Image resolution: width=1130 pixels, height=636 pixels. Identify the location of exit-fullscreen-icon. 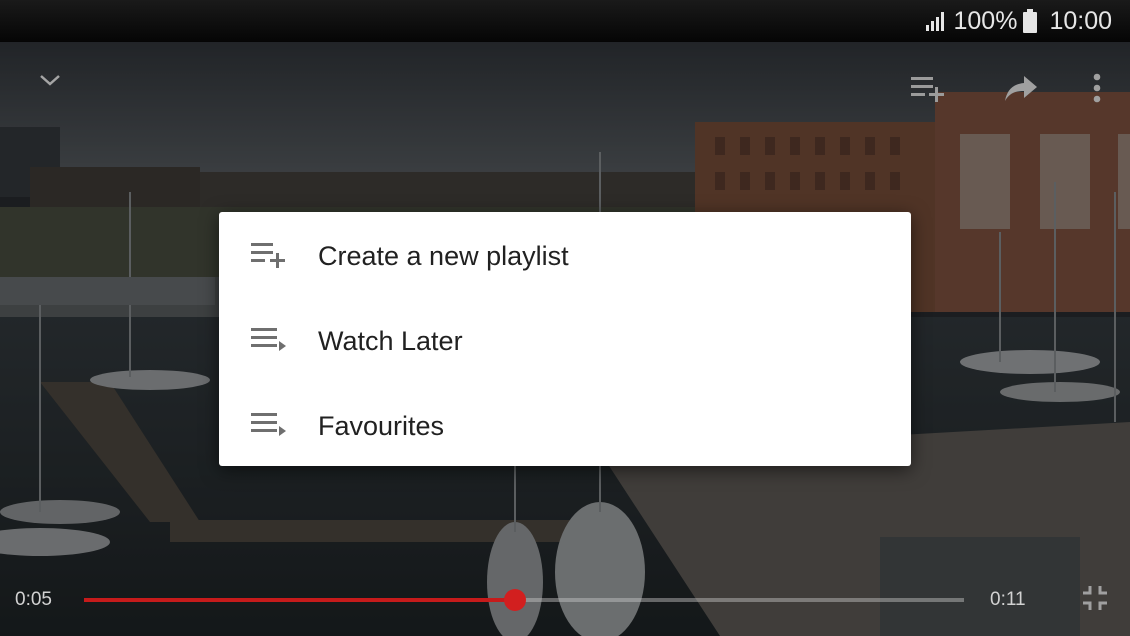
(1095, 600).